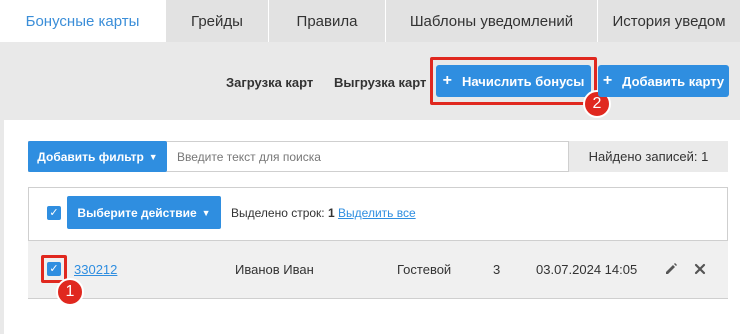 The height and width of the screenshot is (334, 740). What do you see at coordinates (492, 21) in the screenshot?
I see `tab-notification-templates: Шаблоны уведомлений` at bounding box center [492, 21].